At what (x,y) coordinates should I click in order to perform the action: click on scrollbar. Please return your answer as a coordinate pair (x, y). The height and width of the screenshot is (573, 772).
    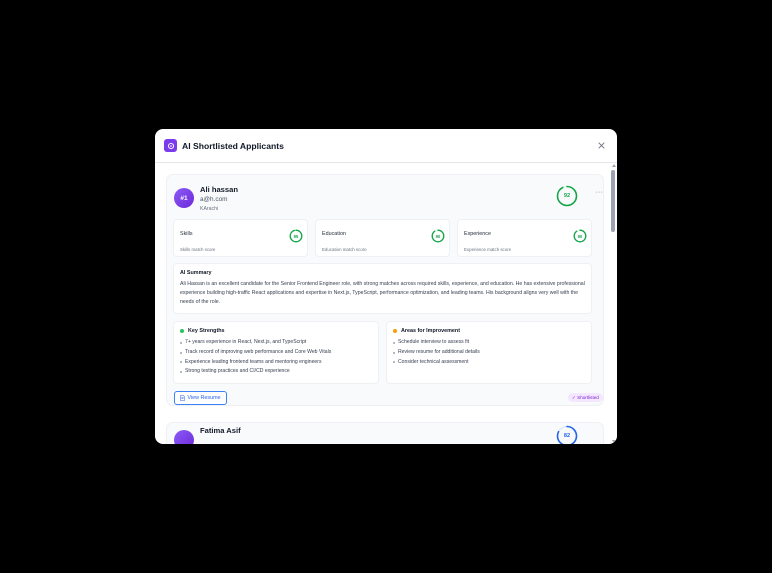
    Looking at the image, I should click on (613, 303).